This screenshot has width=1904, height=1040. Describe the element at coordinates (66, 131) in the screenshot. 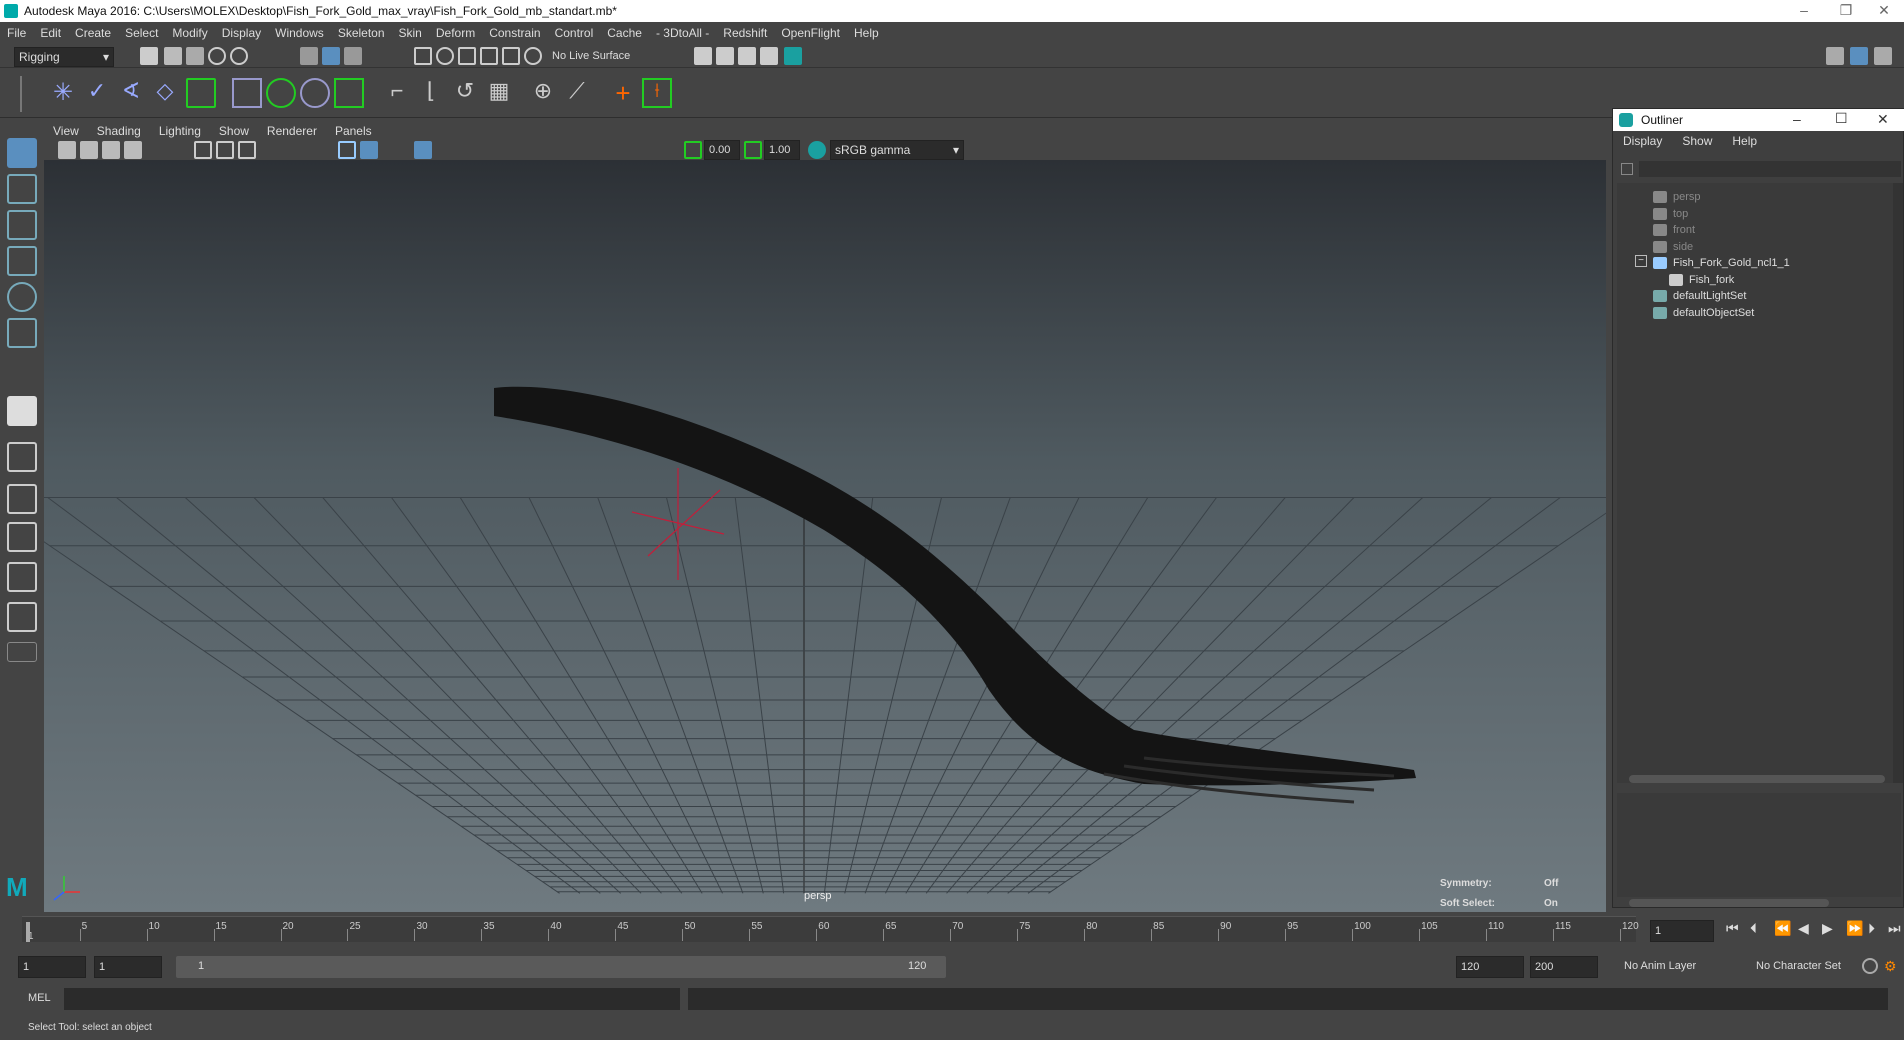

I see `viewport-menu-item-0: View` at that location.